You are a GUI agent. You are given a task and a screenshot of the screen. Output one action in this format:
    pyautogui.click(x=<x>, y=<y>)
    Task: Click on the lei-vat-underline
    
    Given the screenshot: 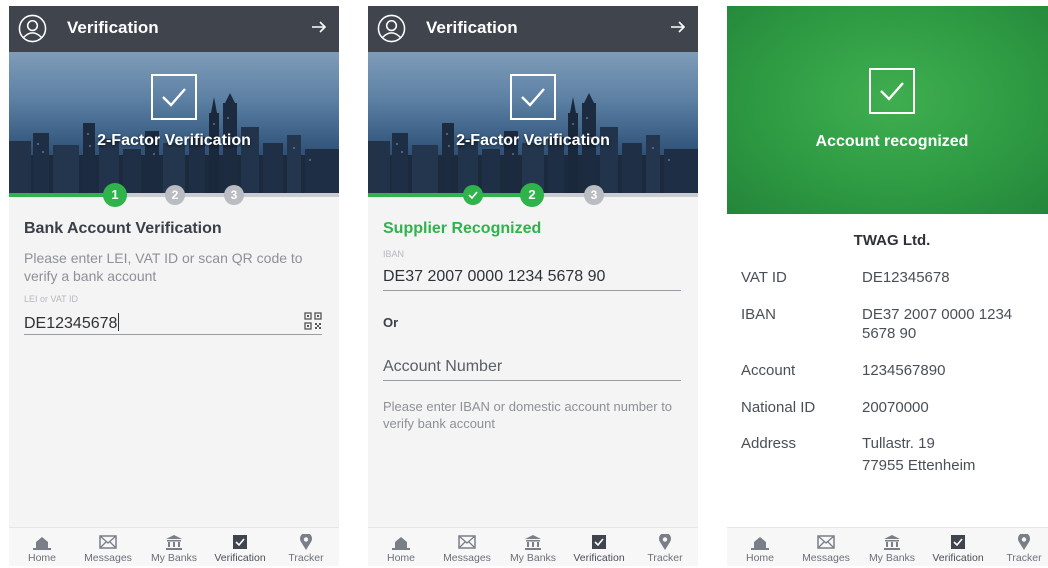 What is the action you would take?
    pyautogui.click(x=173, y=334)
    